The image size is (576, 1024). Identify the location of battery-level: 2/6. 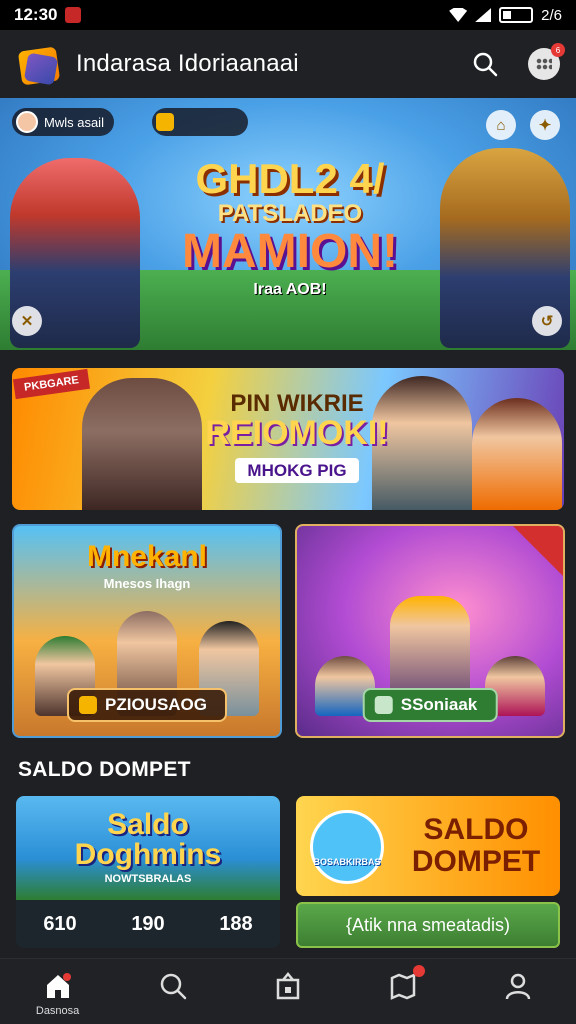
(551, 15).